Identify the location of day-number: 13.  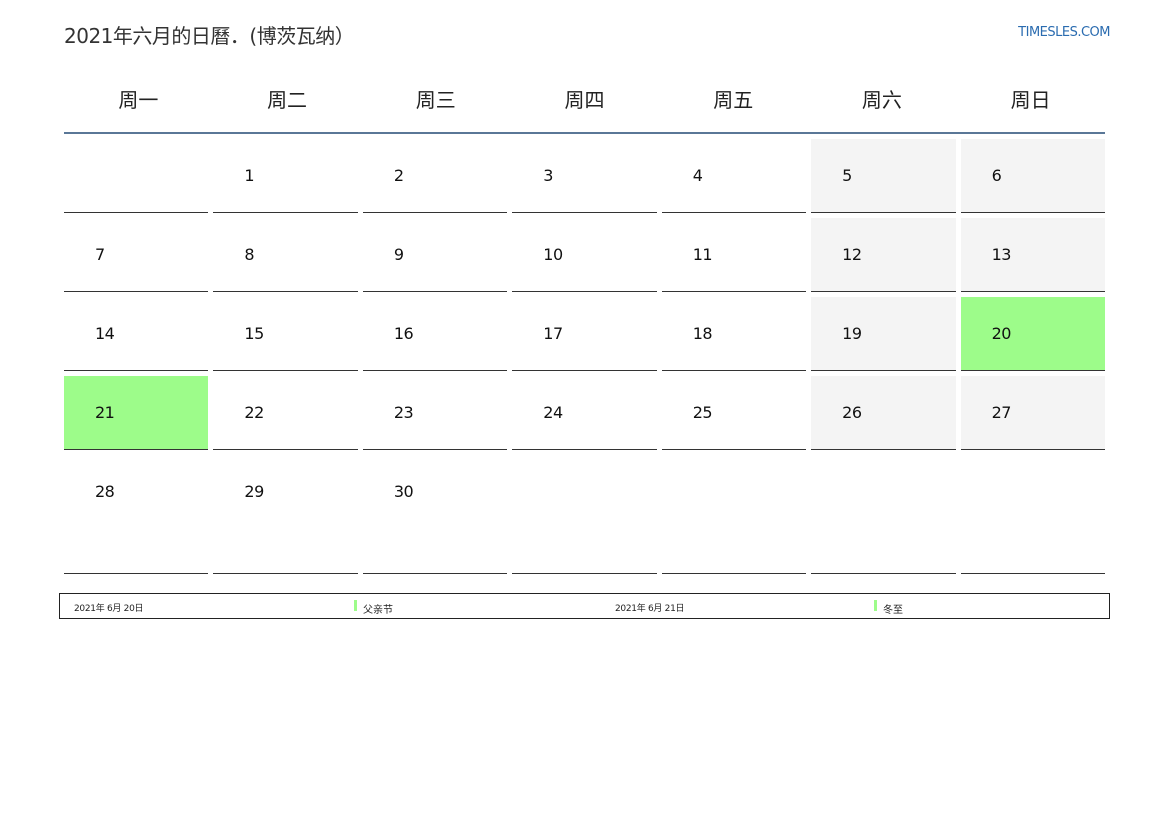
(1001, 254).